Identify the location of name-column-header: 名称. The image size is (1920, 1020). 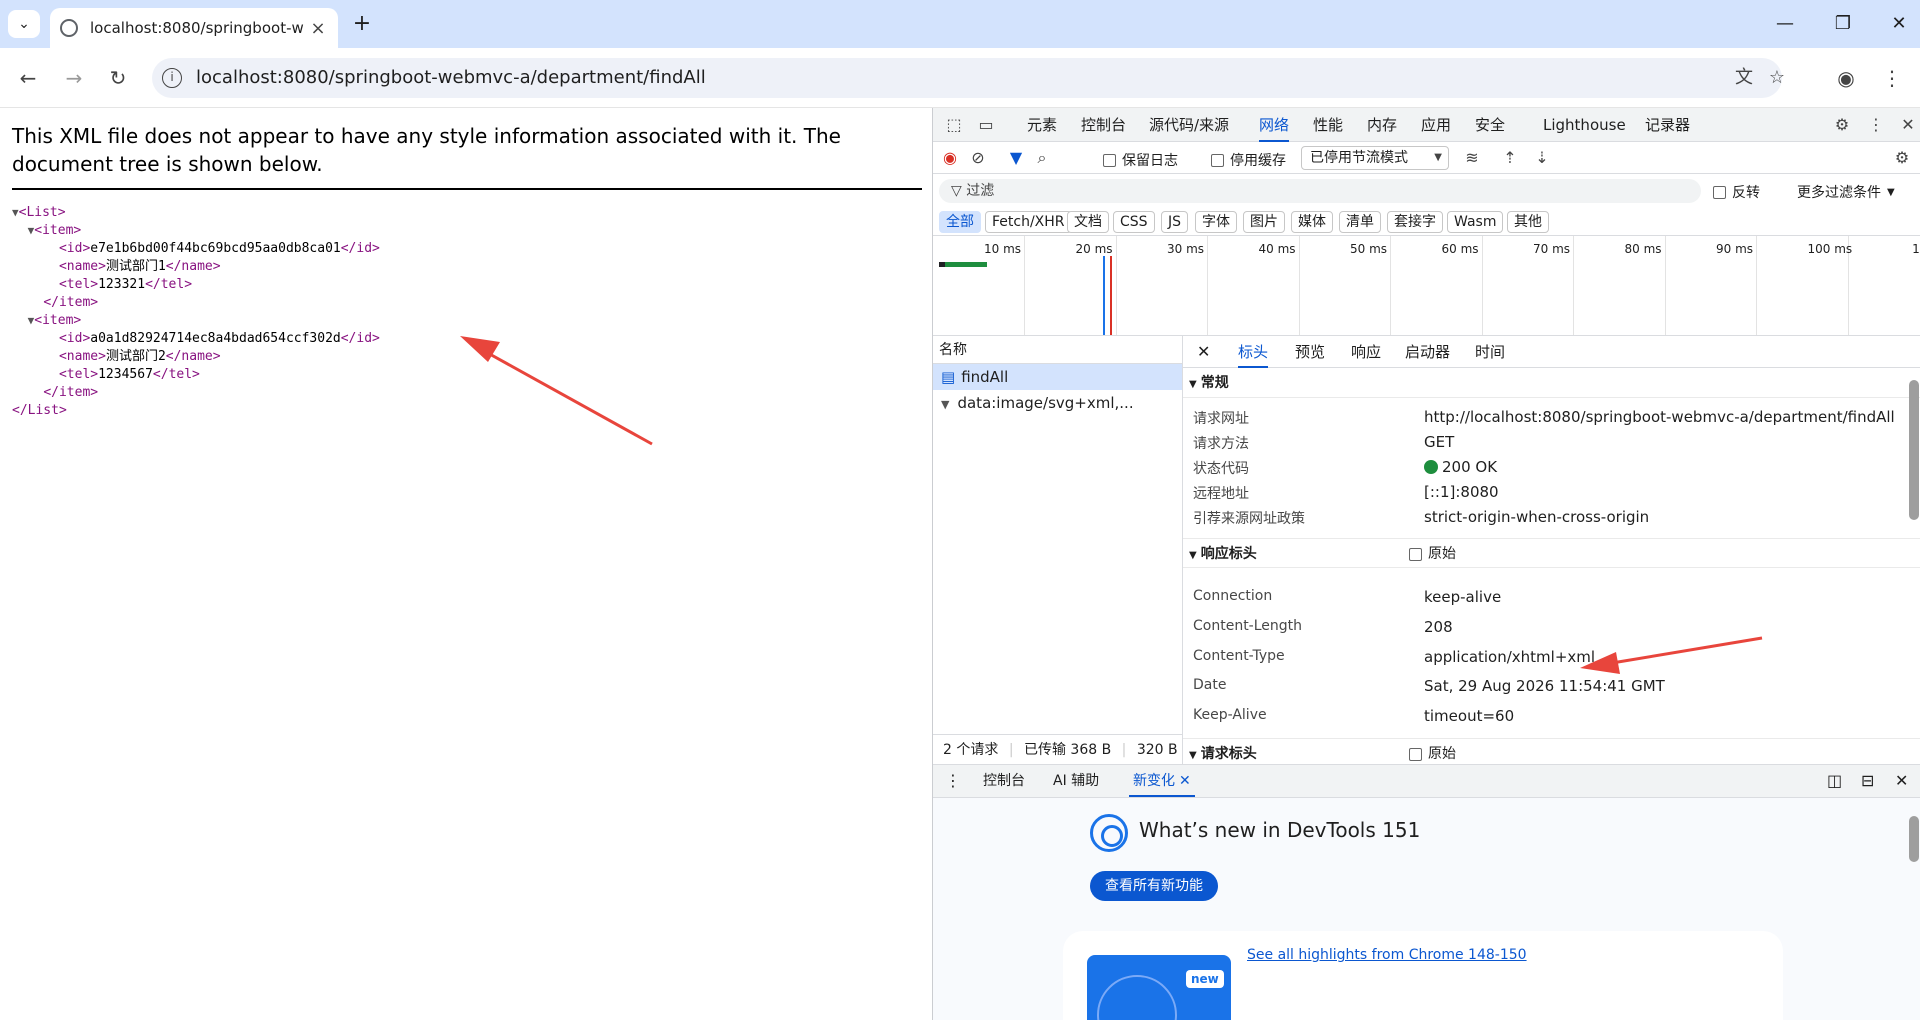
(1057, 350).